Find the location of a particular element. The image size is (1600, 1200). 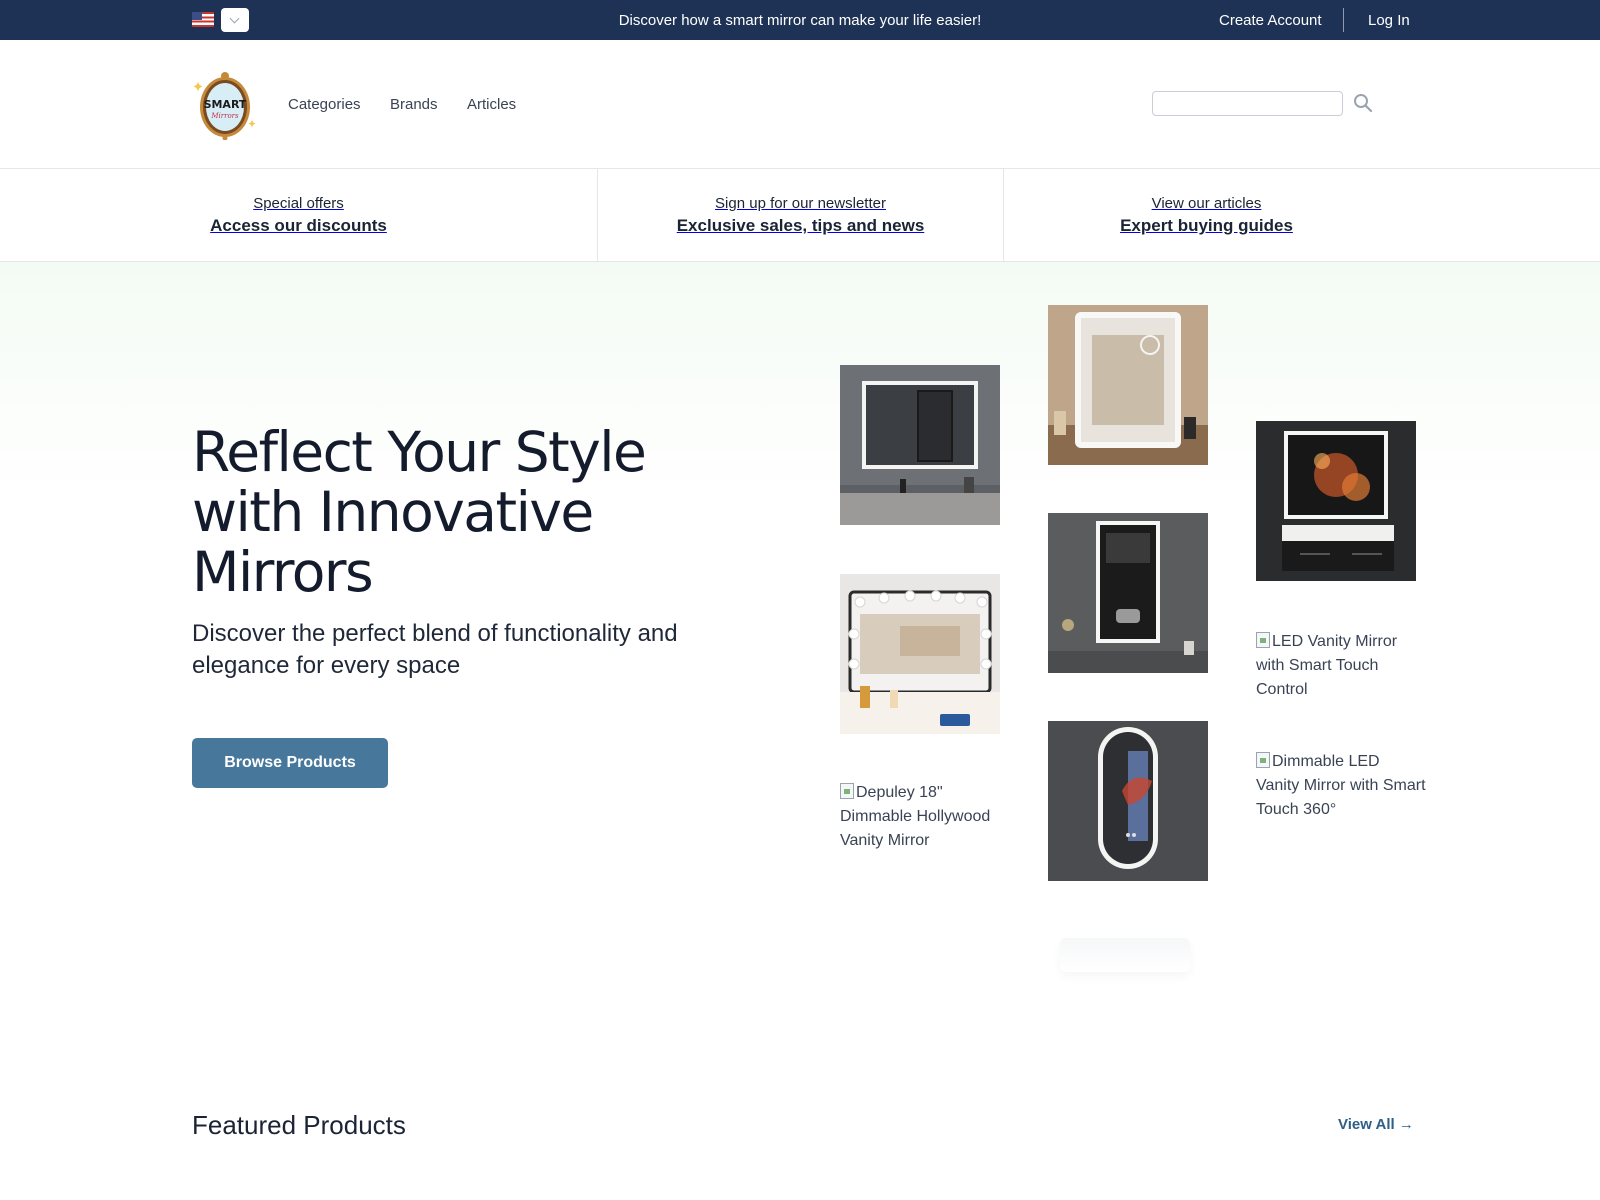

promo-pre-text: Sign up for our newsletter is located at coordinates (800, 203).